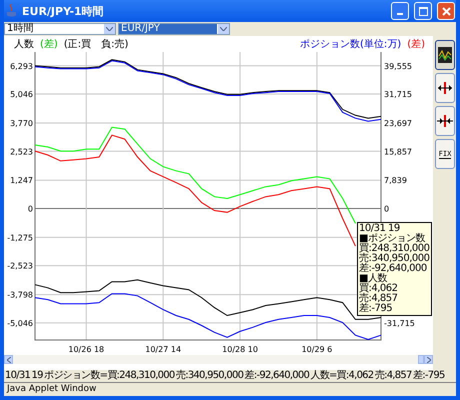  Describe the element at coordinates (378, 289) in the screenshot. I see `tooltip-line: 買:4,062` at that location.